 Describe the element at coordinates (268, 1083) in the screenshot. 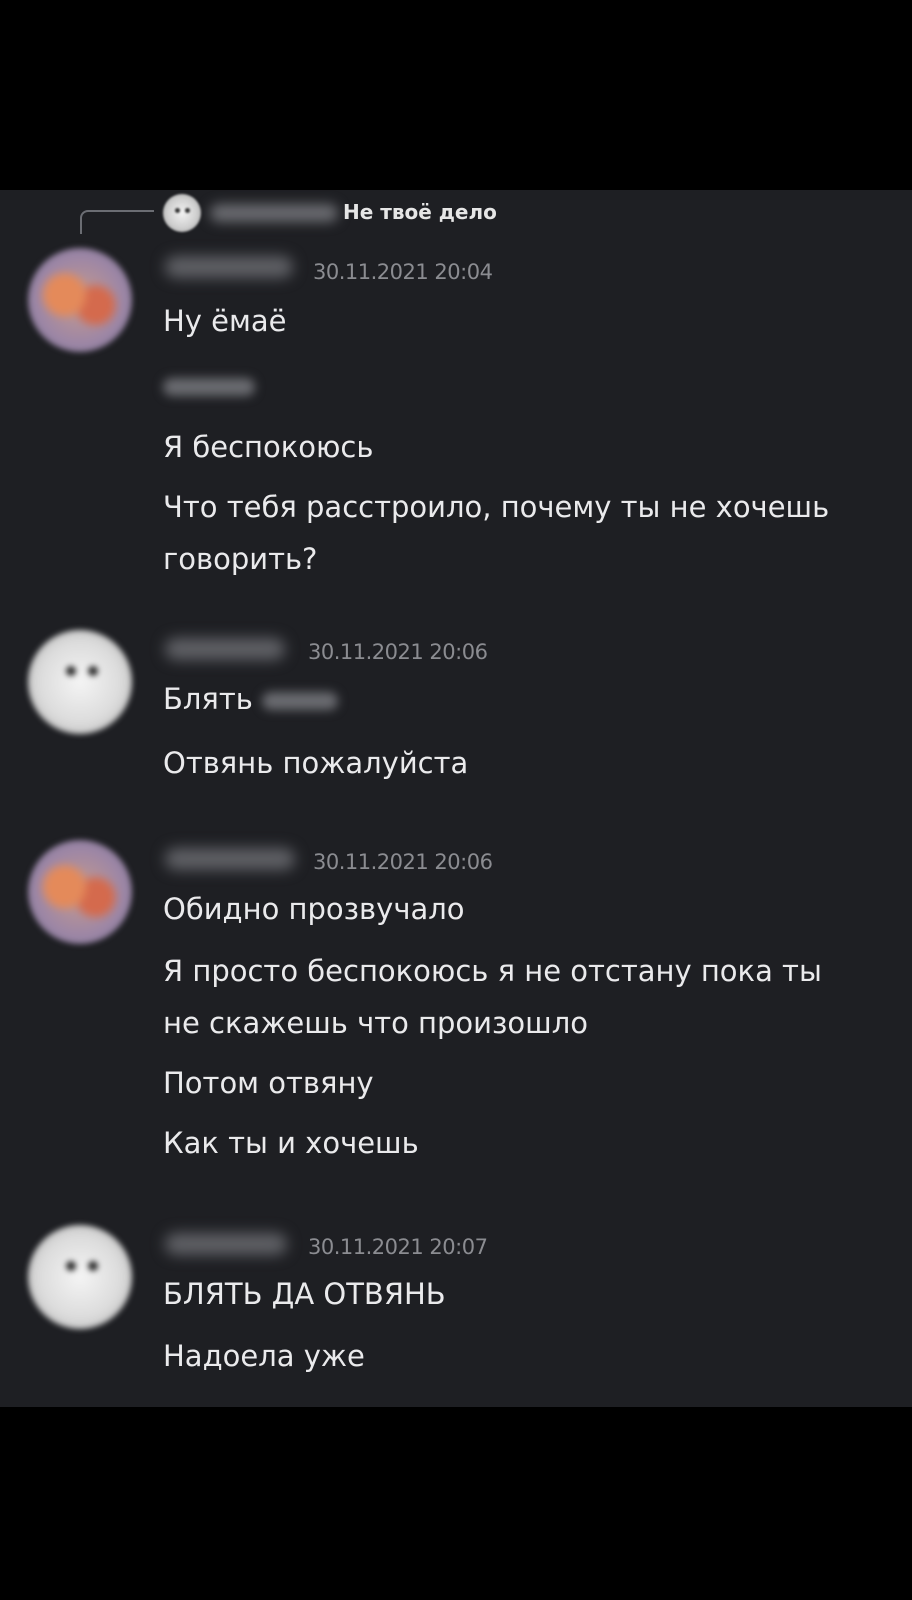

I see `message-line: Потом отвяну` at that location.